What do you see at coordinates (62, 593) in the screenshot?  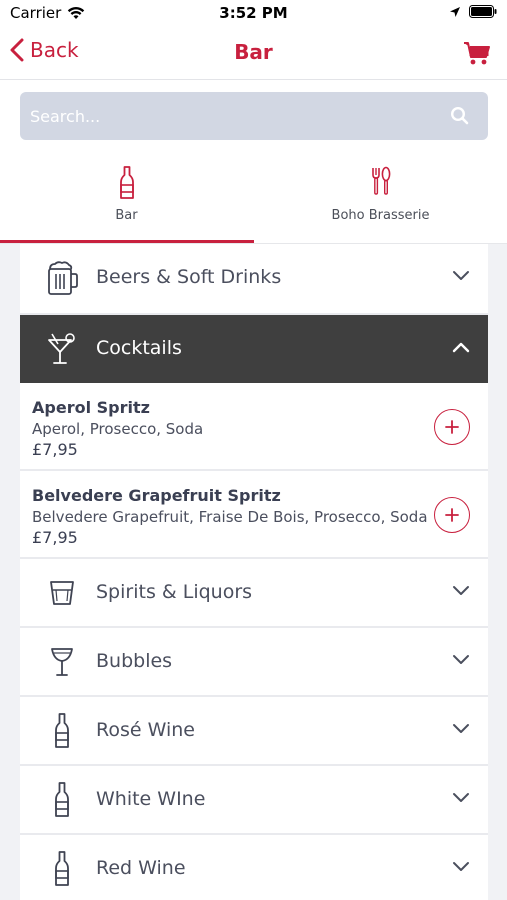 I see `tumbler-icon` at bounding box center [62, 593].